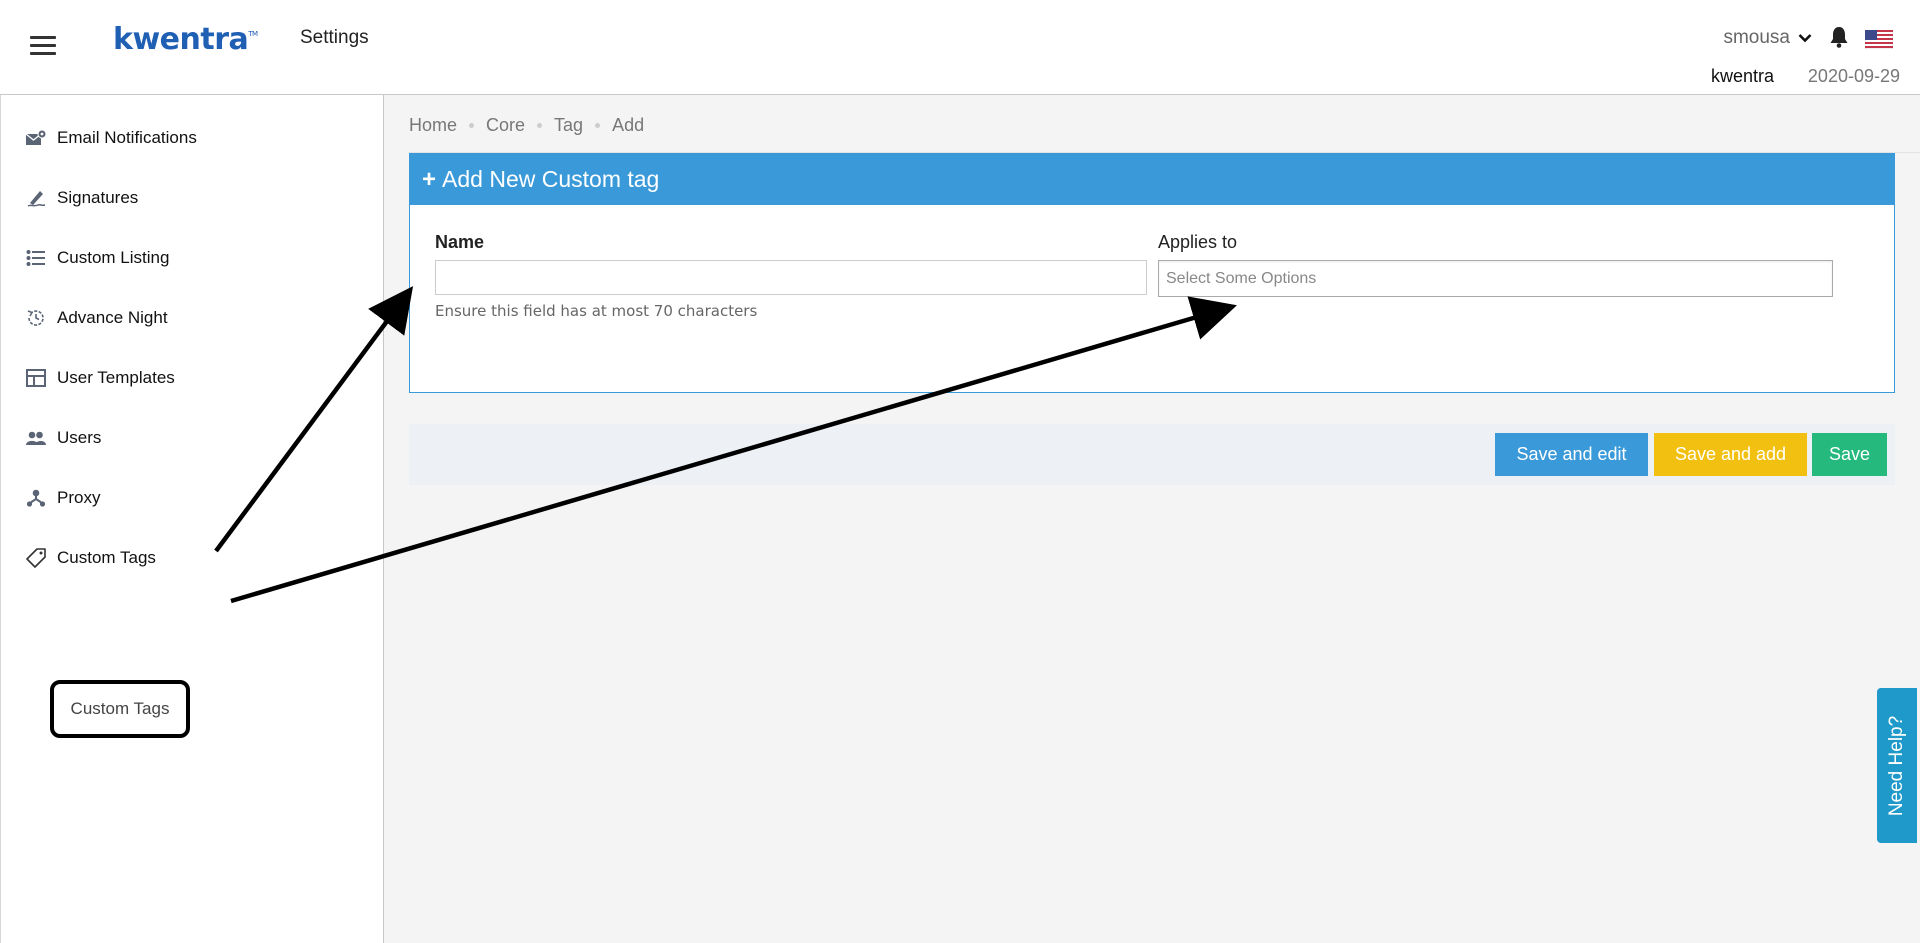 The width and height of the screenshot is (1920, 943). I want to click on sidebar-item-label: Signatures, so click(98, 197).